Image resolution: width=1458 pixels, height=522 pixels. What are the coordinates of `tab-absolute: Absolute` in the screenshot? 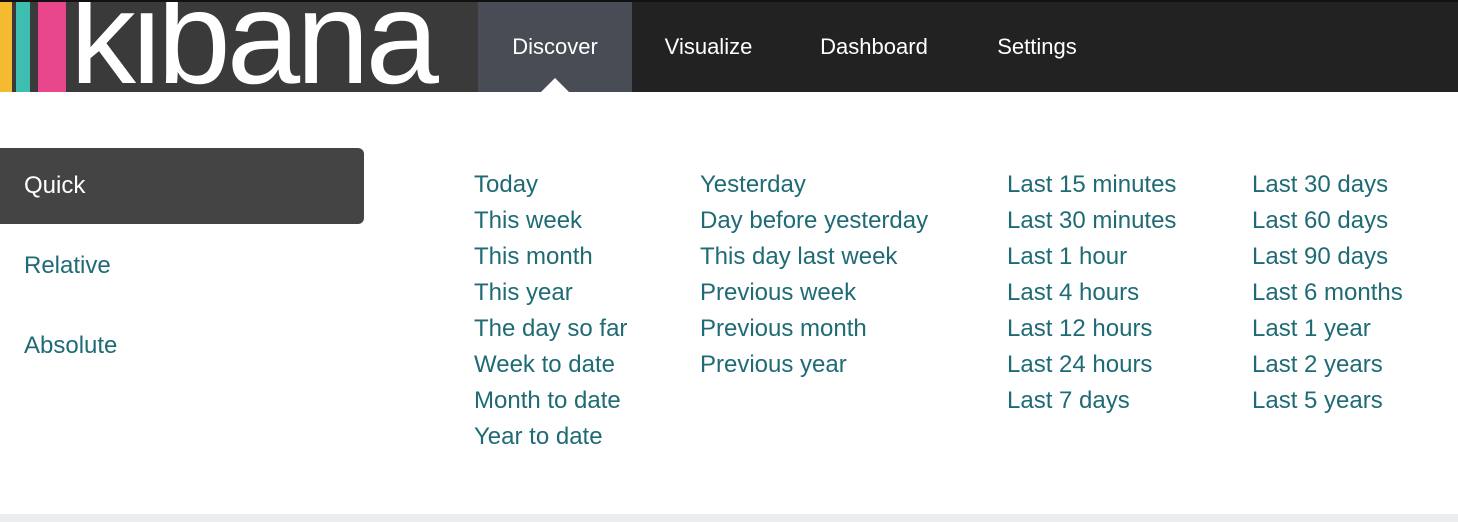 It's located at (182, 346).